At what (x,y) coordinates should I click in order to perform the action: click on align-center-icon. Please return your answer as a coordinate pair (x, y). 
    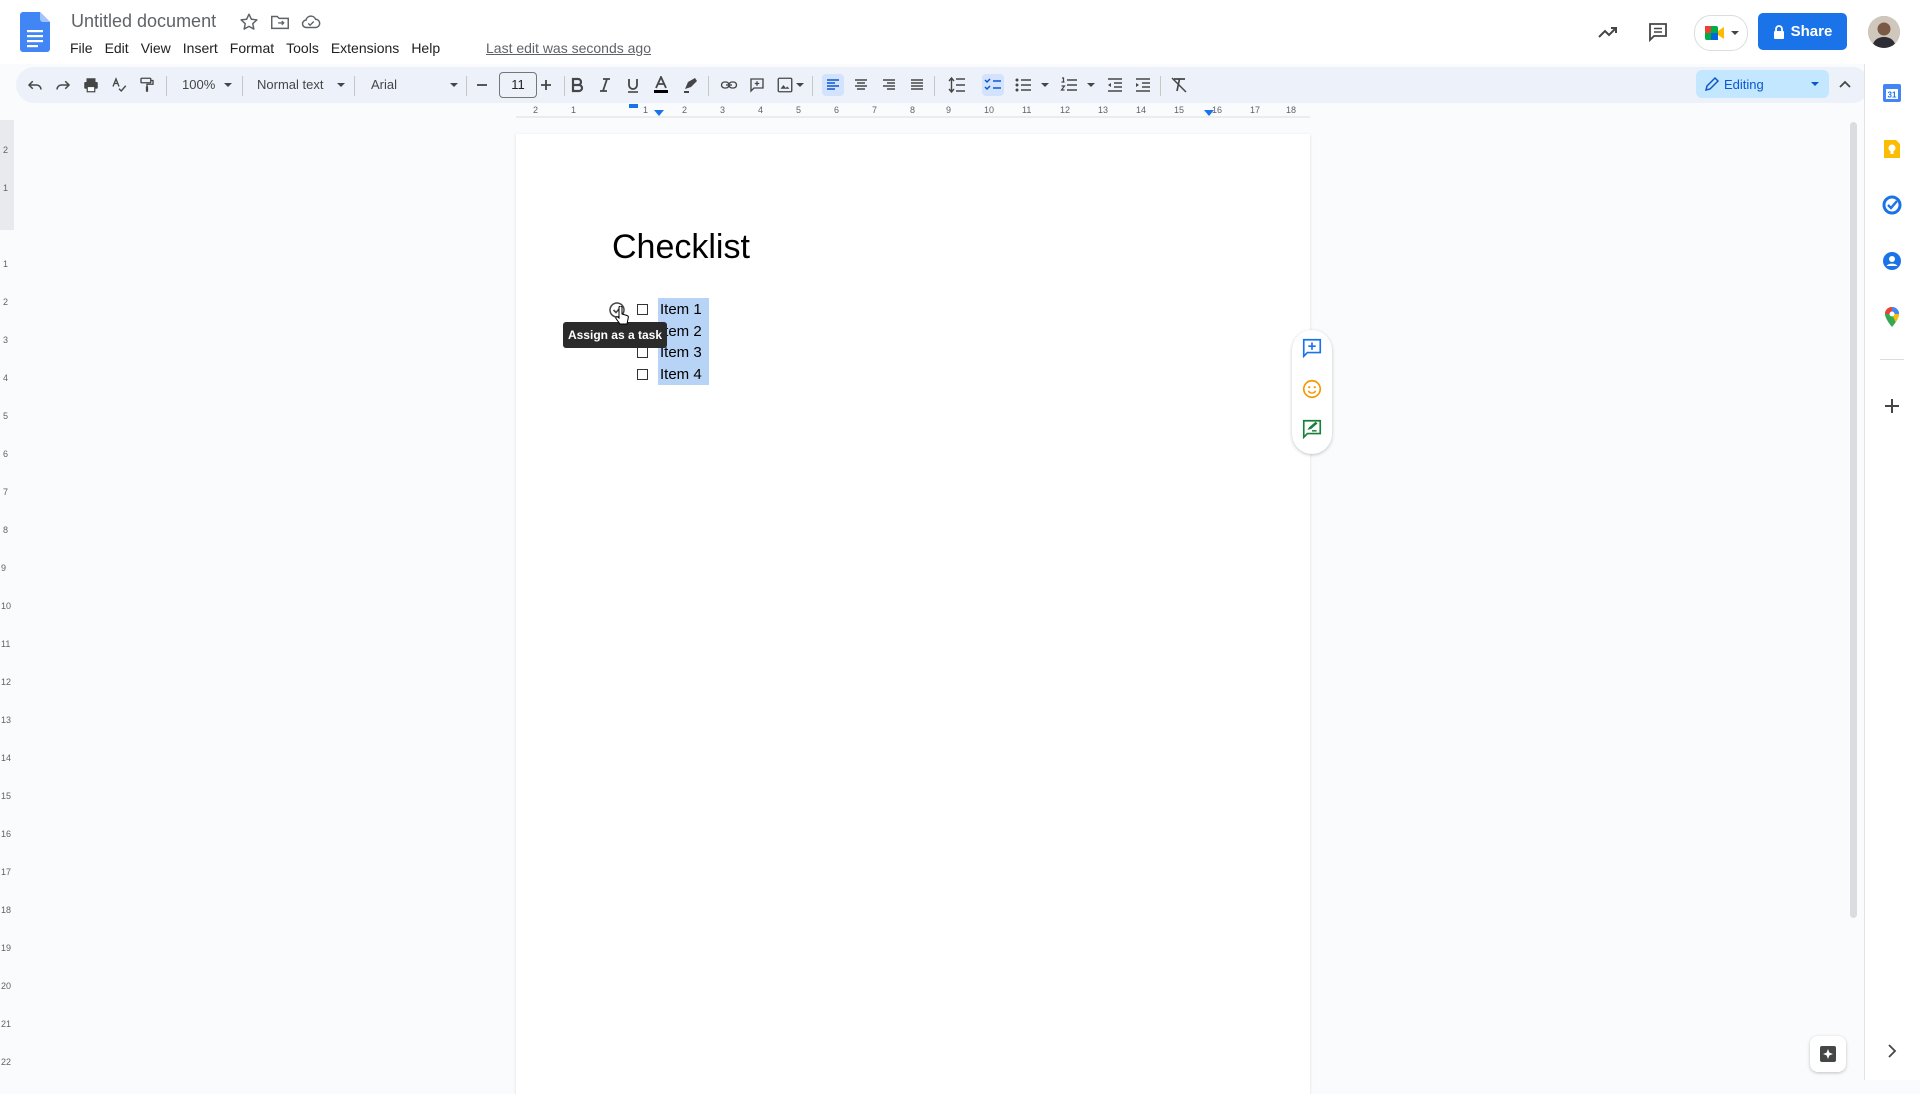
    Looking at the image, I should click on (861, 85).